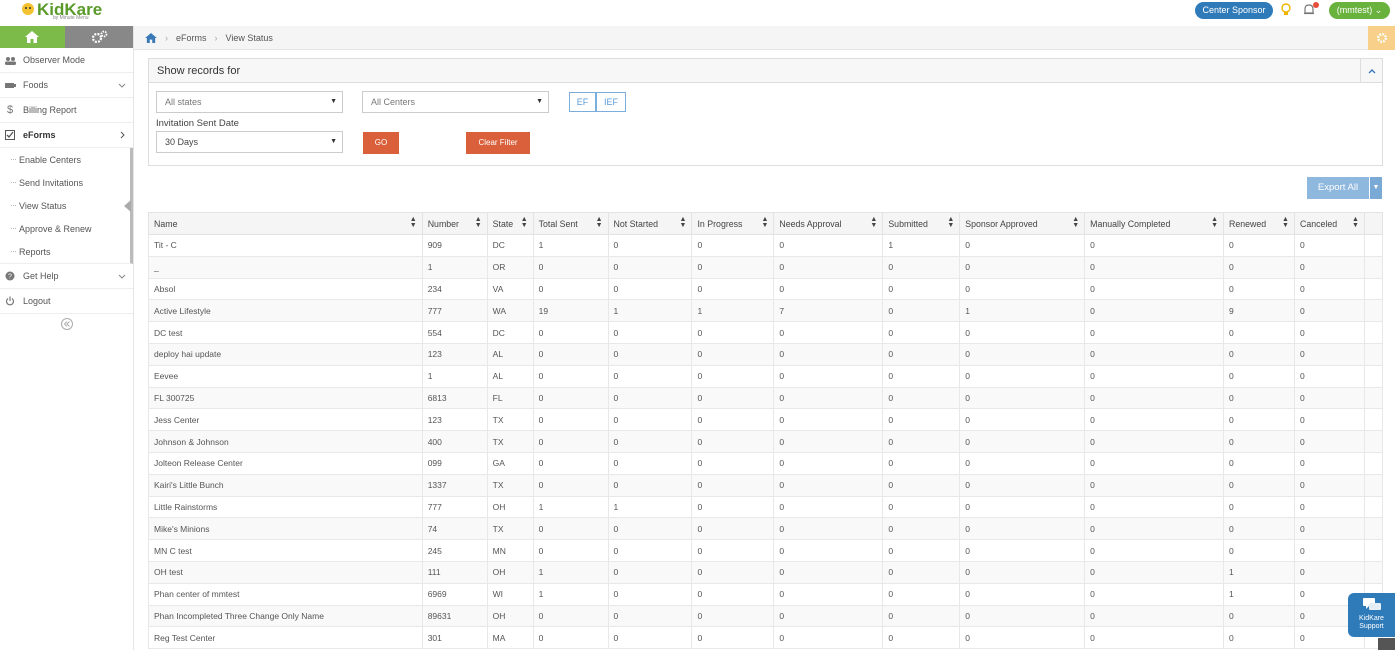  Describe the element at coordinates (1338, 188) in the screenshot. I see `export-all-button: Export All` at that location.